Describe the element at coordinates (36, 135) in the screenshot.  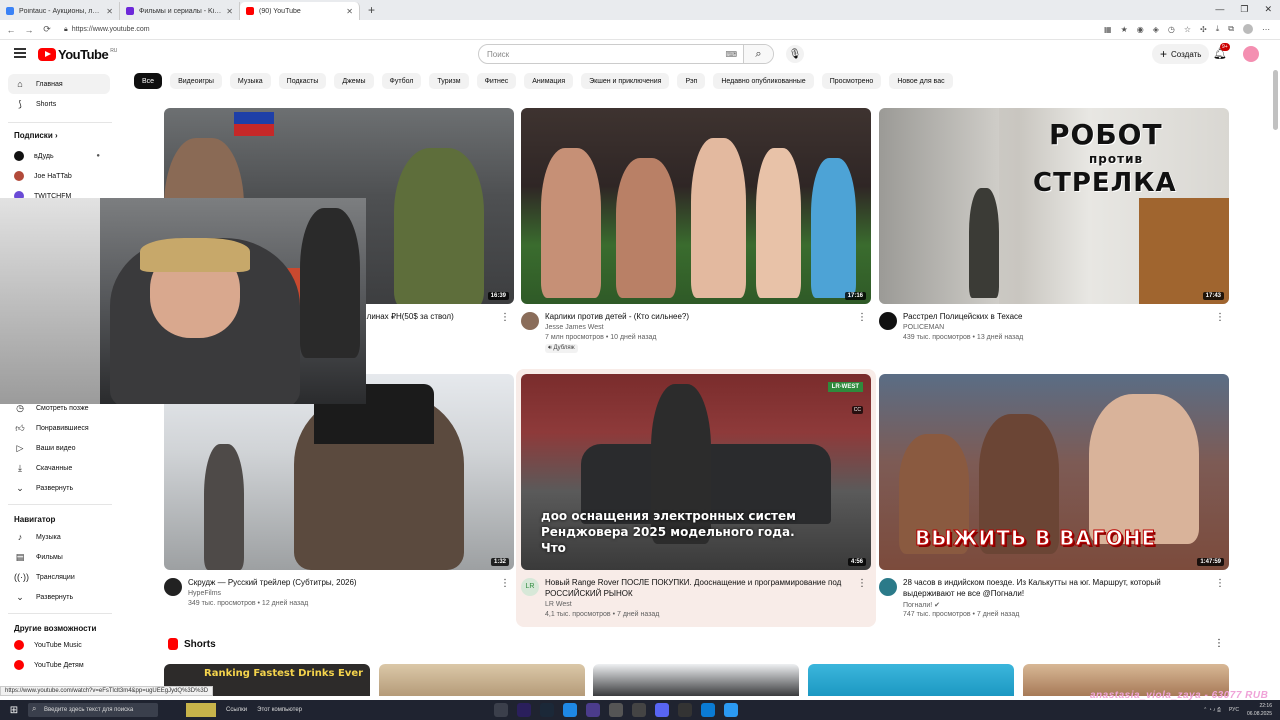
I see `subscriptions-heading: Подписки ›` at that location.